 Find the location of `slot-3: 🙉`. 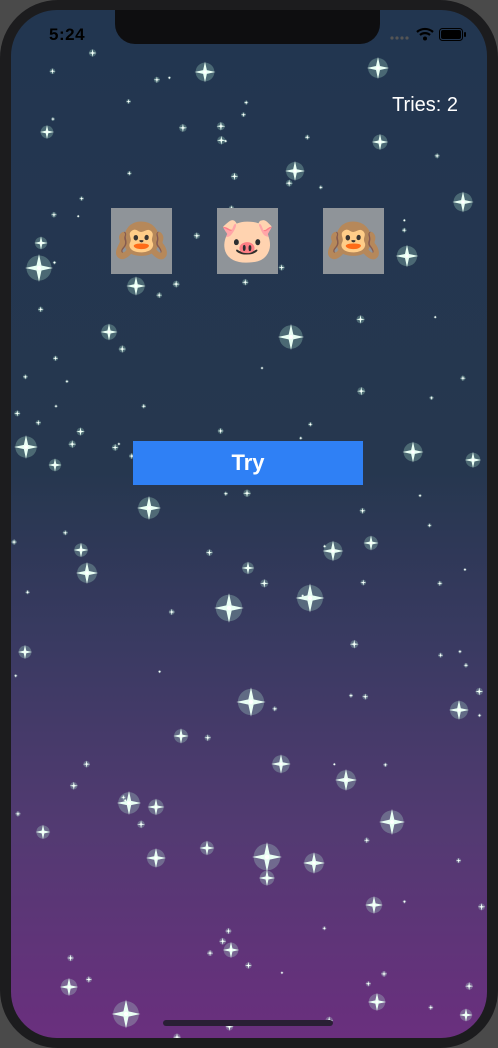

slot-3: 🙉 is located at coordinates (353, 241).